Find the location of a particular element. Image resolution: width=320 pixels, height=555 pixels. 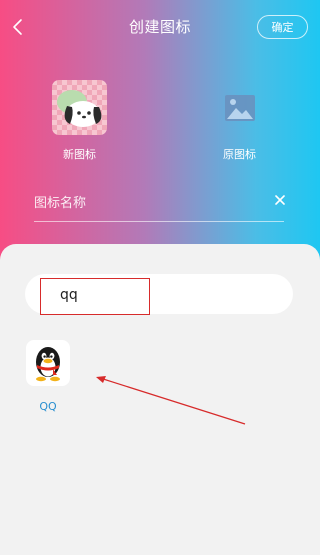

original-icon-preview is located at coordinates (239, 107).